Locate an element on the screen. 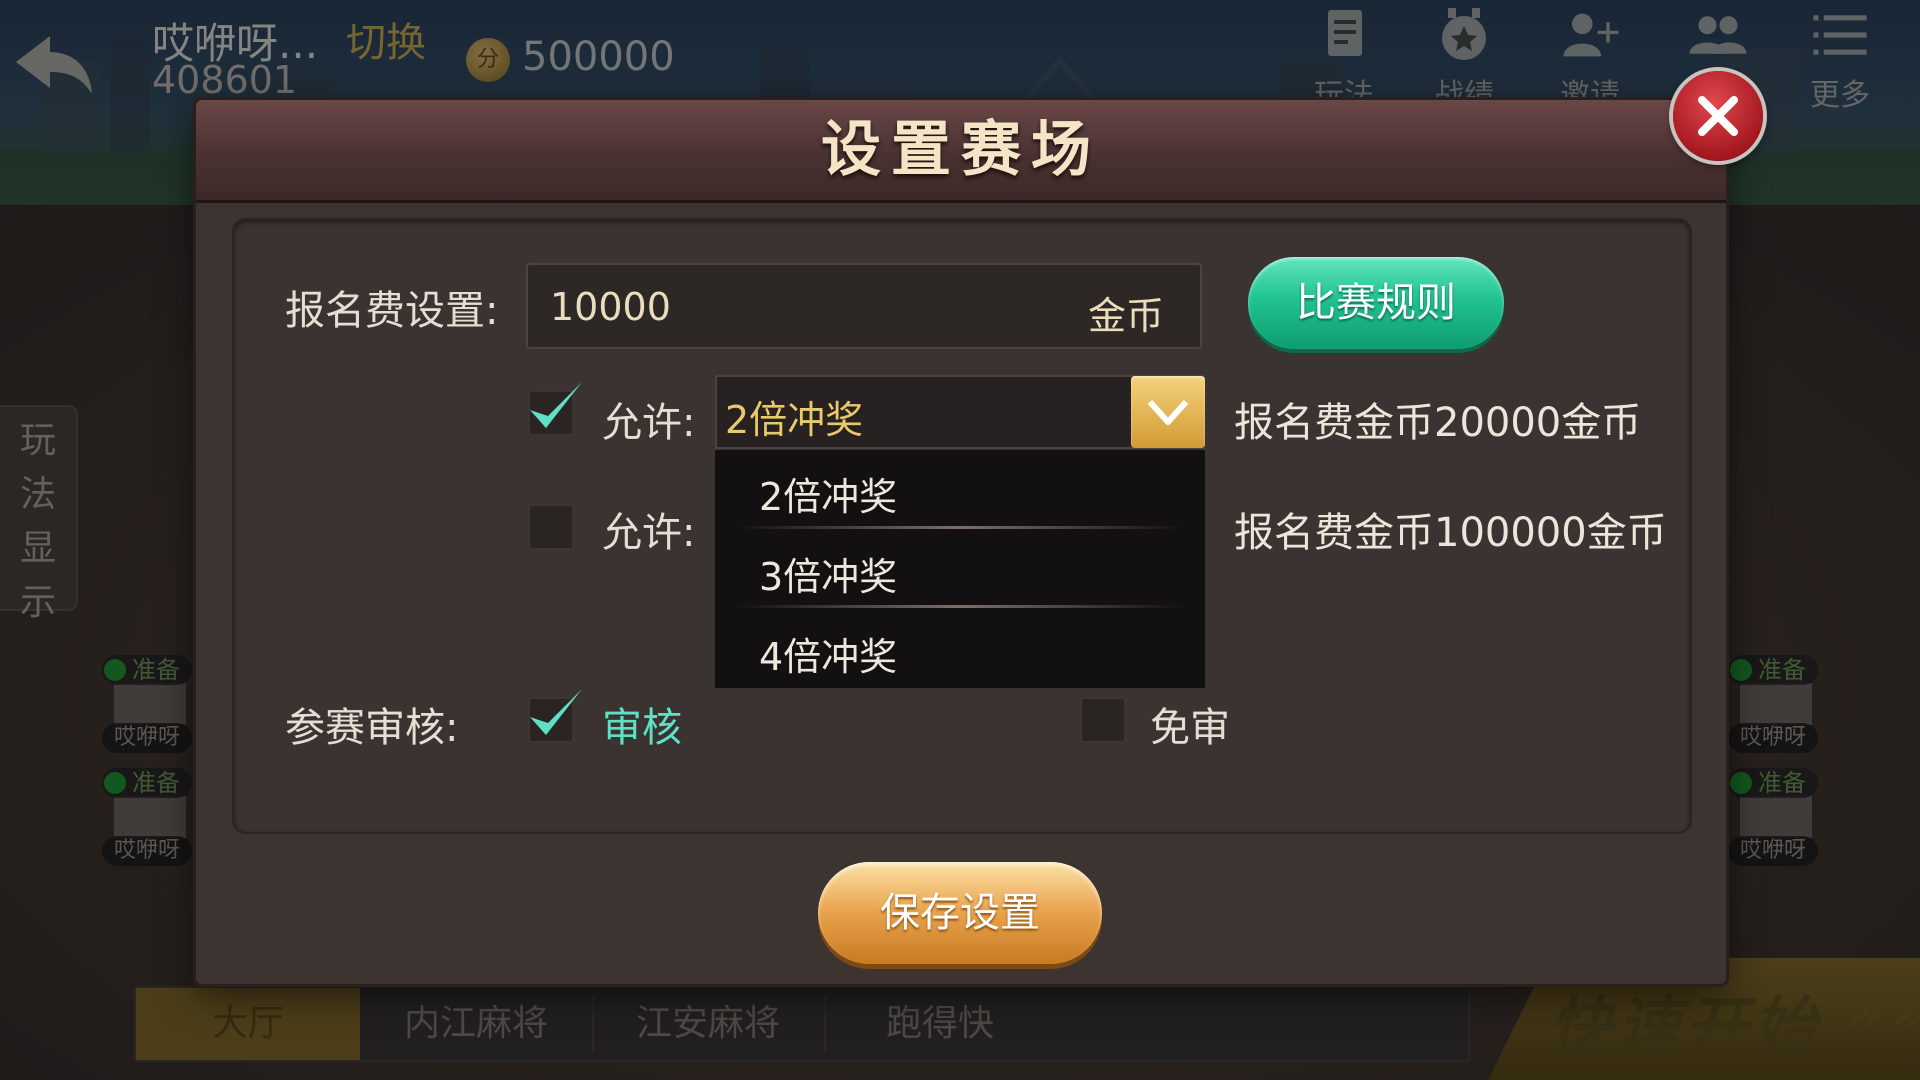  review-label: 参赛审核: is located at coordinates (372, 728).